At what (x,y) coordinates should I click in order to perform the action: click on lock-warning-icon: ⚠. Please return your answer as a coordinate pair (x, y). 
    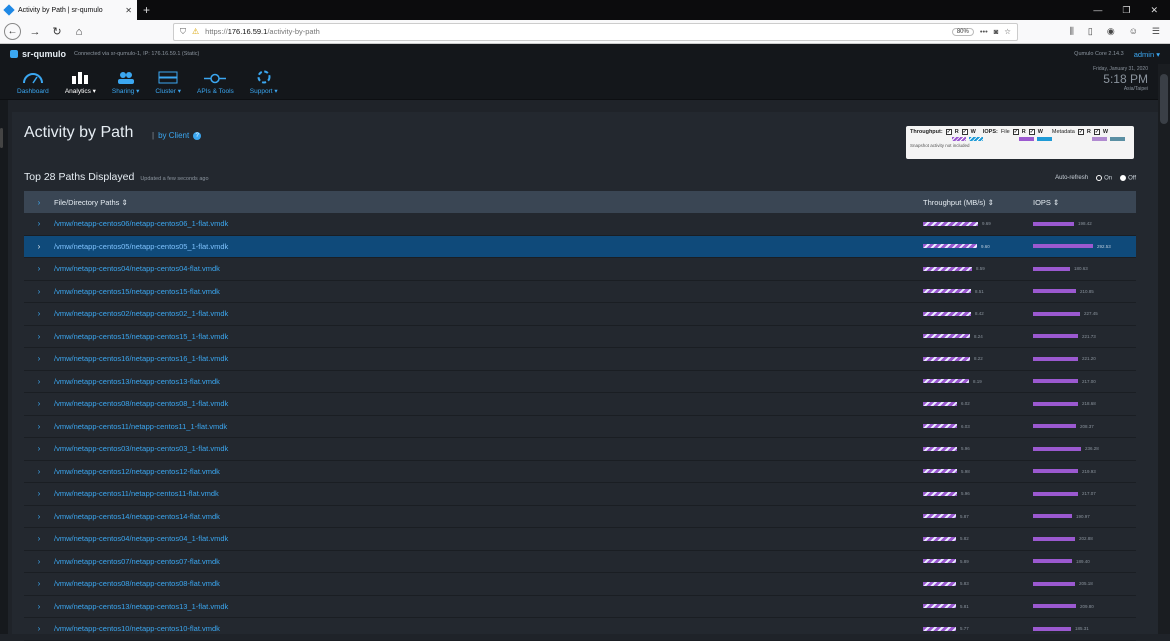
    Looking at the image, I should click on (195, 31).